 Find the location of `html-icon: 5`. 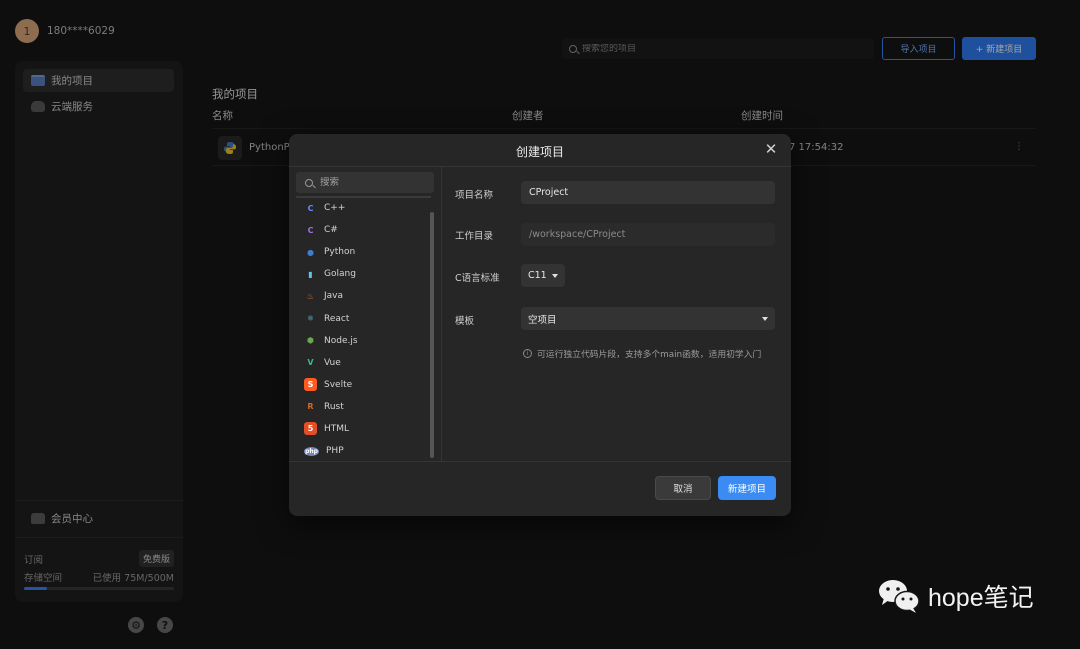

html-icon: 5 is located at coordinates (310, 429).